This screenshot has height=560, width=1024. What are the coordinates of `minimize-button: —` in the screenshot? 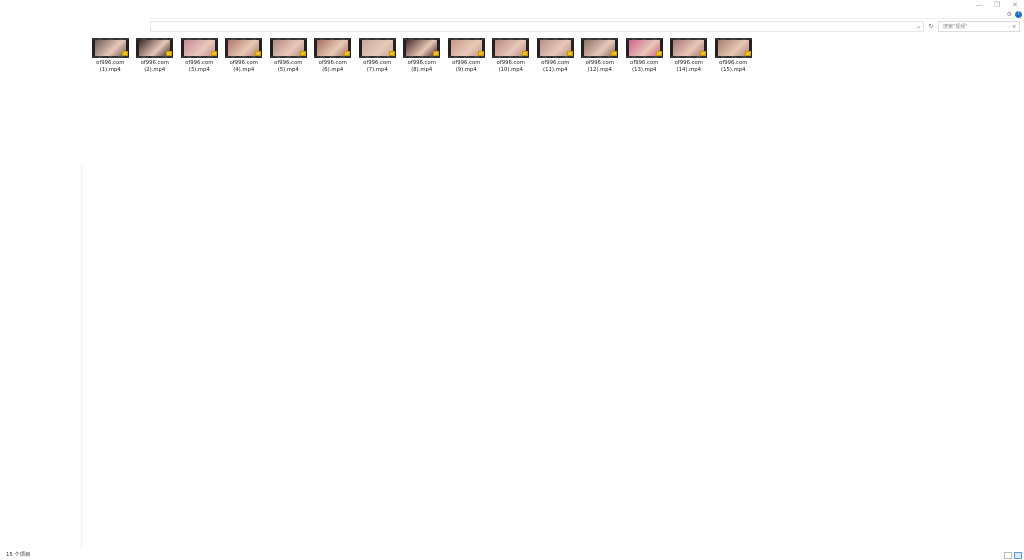 It's located at (979, 5).